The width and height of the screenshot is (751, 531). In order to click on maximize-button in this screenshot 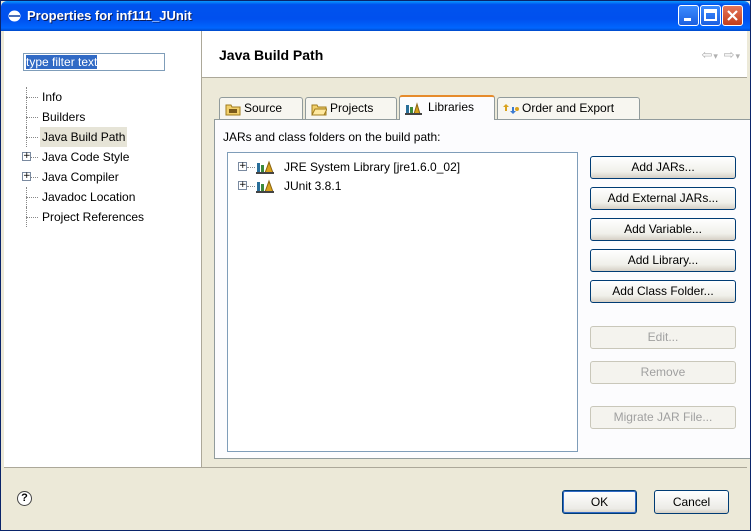, I will do `click(710, 15)`.